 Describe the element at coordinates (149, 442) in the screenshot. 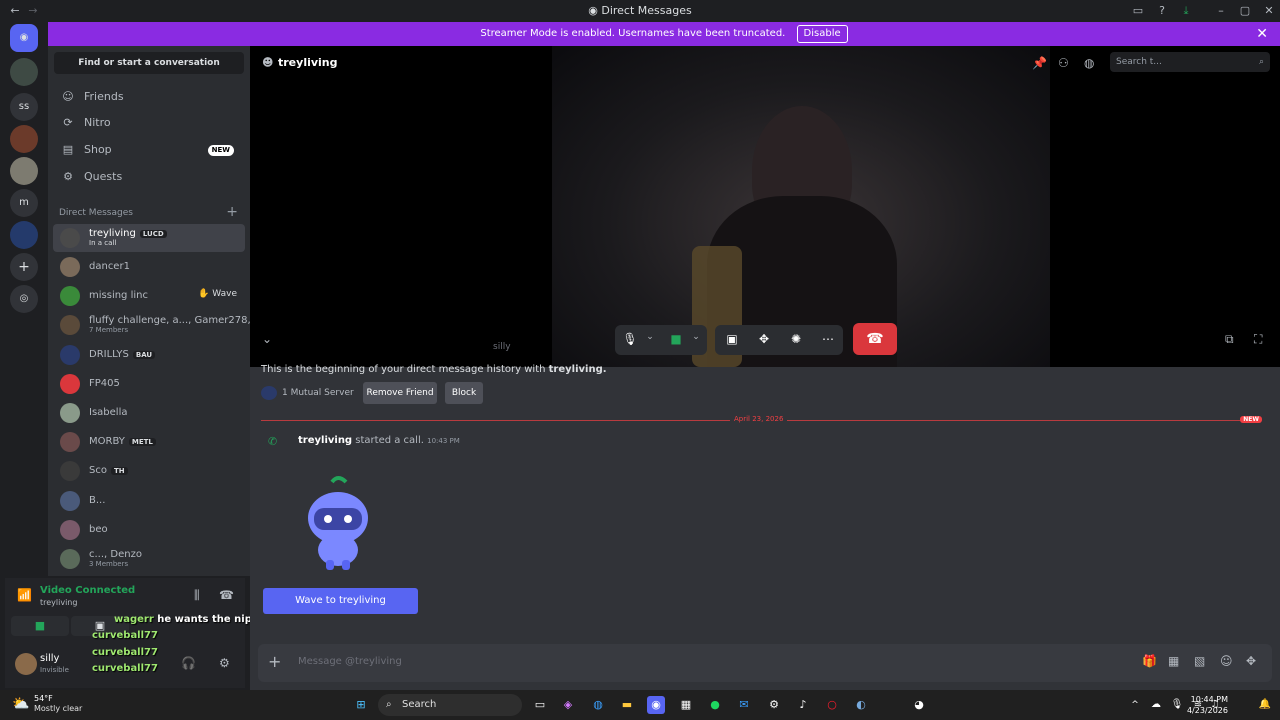

I see `dm-item: MORBY METL` at that location.